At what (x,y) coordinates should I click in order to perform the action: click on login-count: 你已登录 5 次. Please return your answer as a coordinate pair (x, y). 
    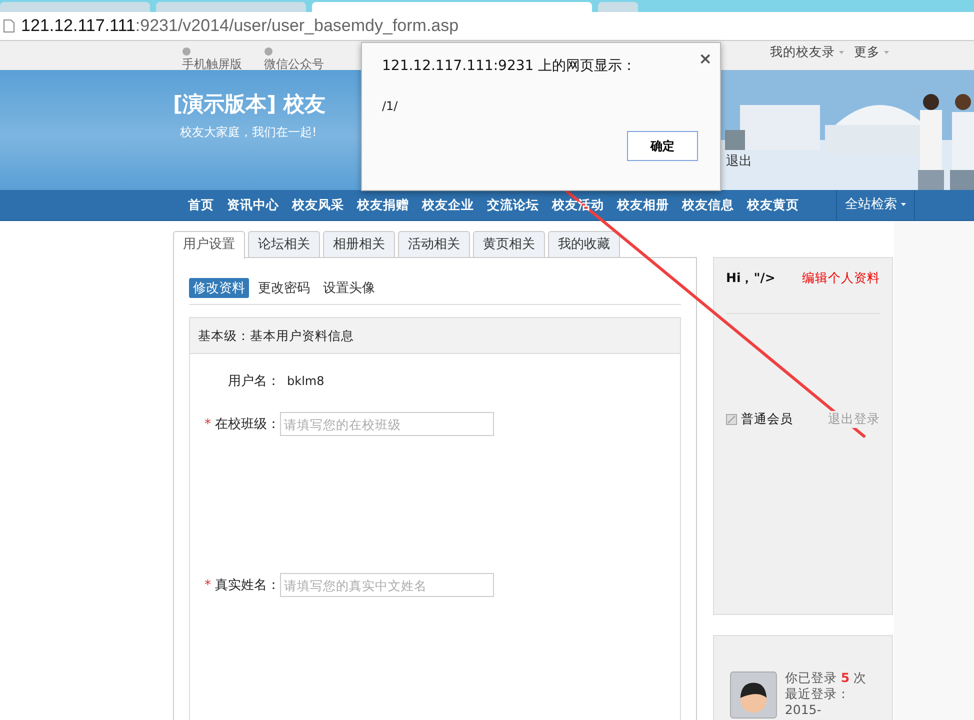
    Looking at the image, I should click on (826, 678).